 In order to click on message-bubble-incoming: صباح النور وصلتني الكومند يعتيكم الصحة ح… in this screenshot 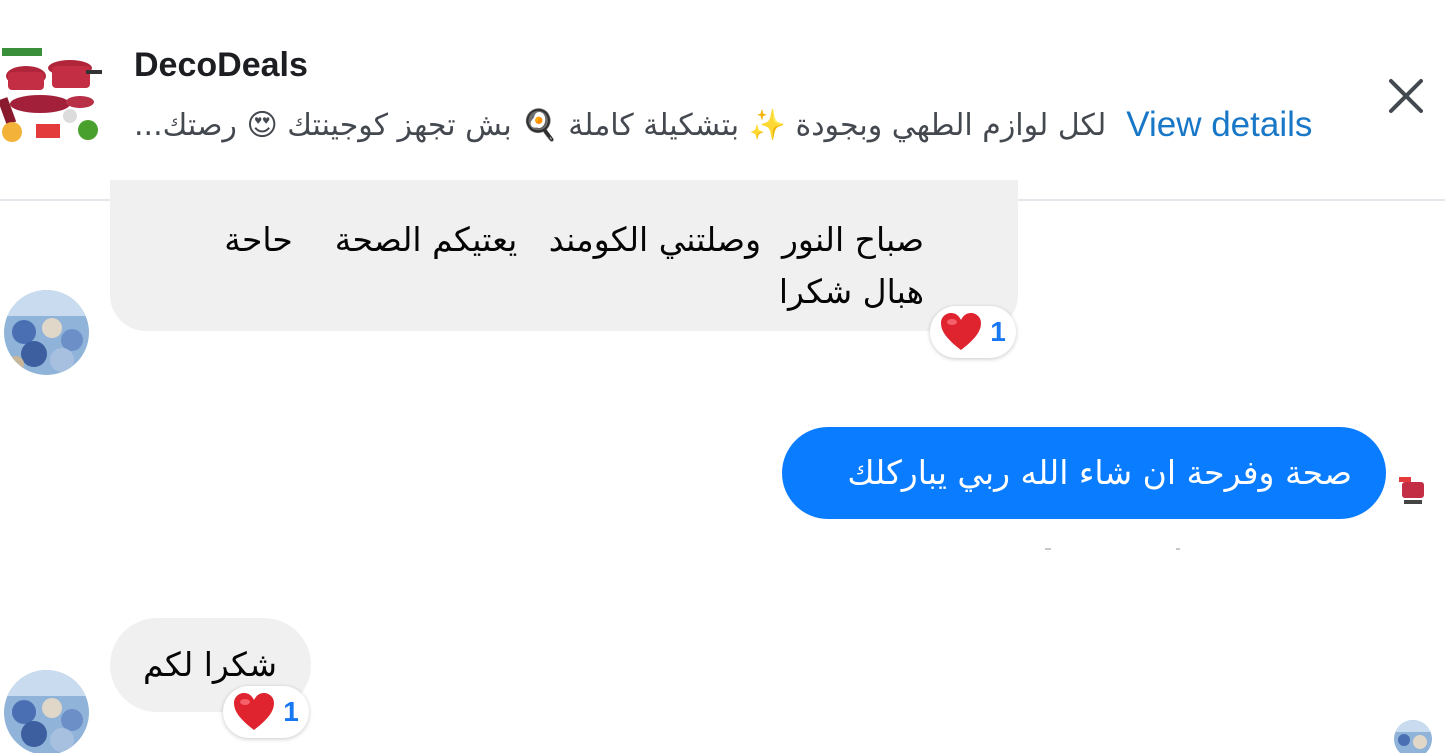, I will do `click(564, 255)`.